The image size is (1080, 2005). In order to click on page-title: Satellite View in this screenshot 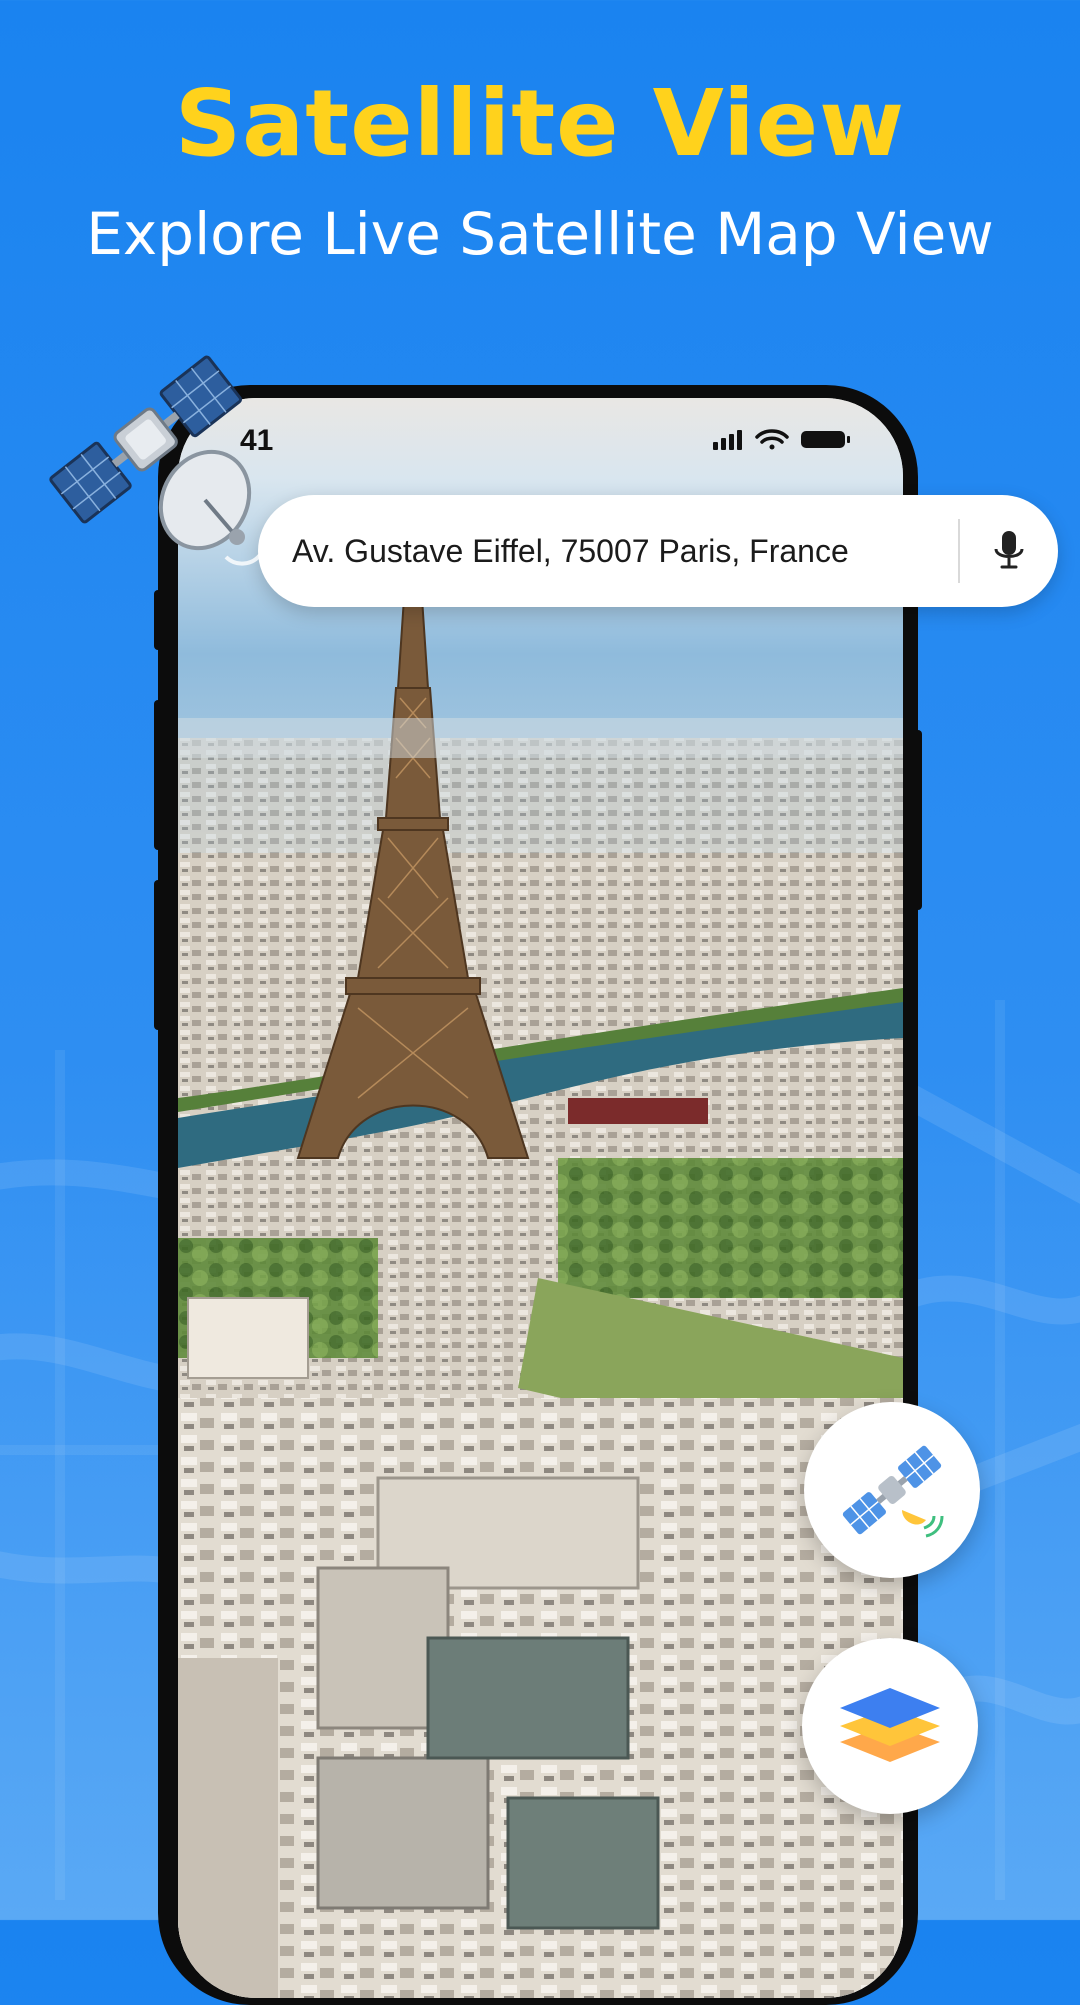, I will do `click(540, 123)`.